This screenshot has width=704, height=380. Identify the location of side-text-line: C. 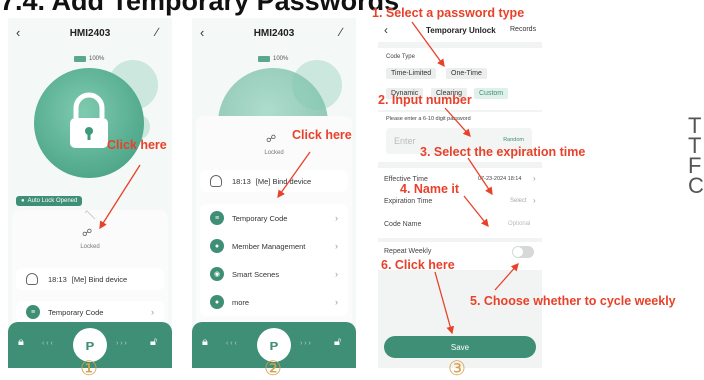
(696, 185).